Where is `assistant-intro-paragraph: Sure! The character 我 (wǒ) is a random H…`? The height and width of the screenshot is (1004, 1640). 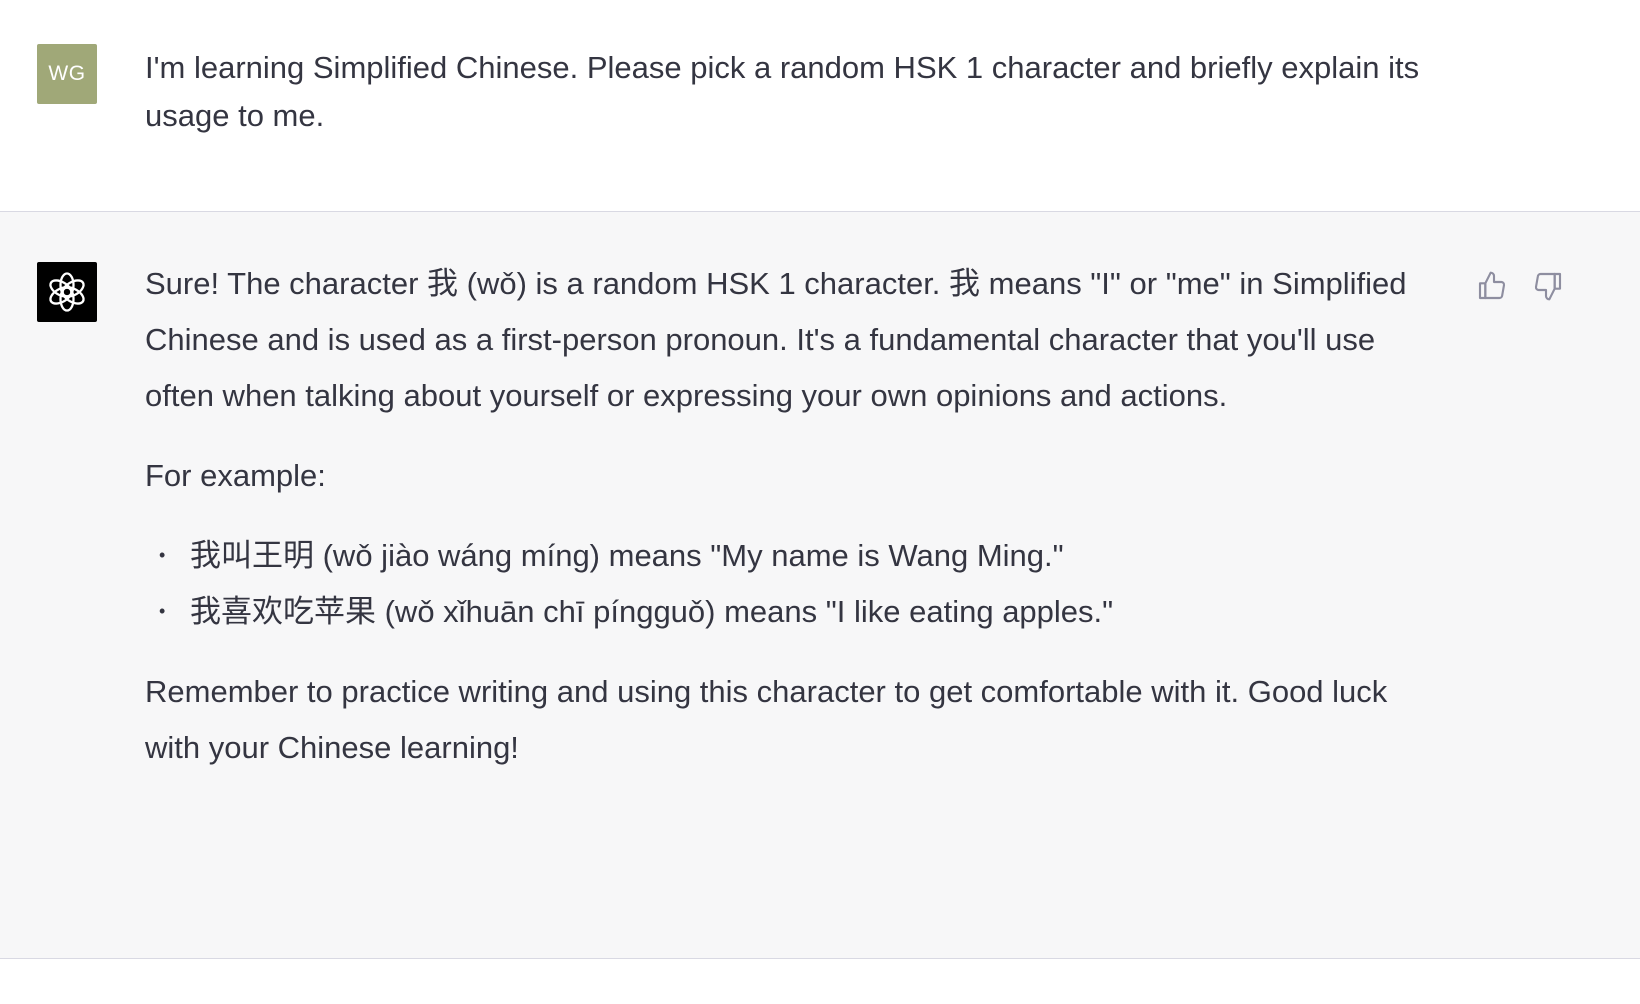 assistant-intro-paragraph: Sure! The character 我 (wǒ) is a random H… is located at coordinates (776, 339).